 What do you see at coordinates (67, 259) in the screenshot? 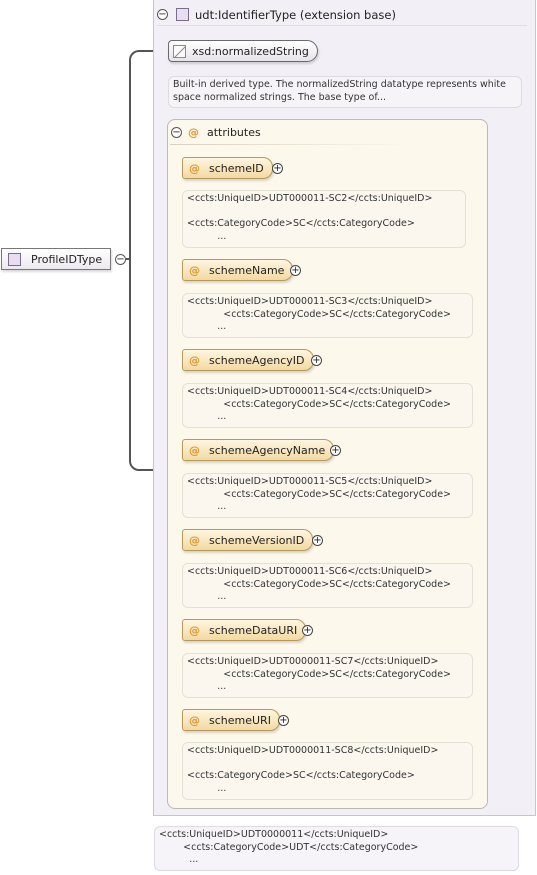
I see `profile-type-name: ProfileIDType` at bounding box center [67, 259].